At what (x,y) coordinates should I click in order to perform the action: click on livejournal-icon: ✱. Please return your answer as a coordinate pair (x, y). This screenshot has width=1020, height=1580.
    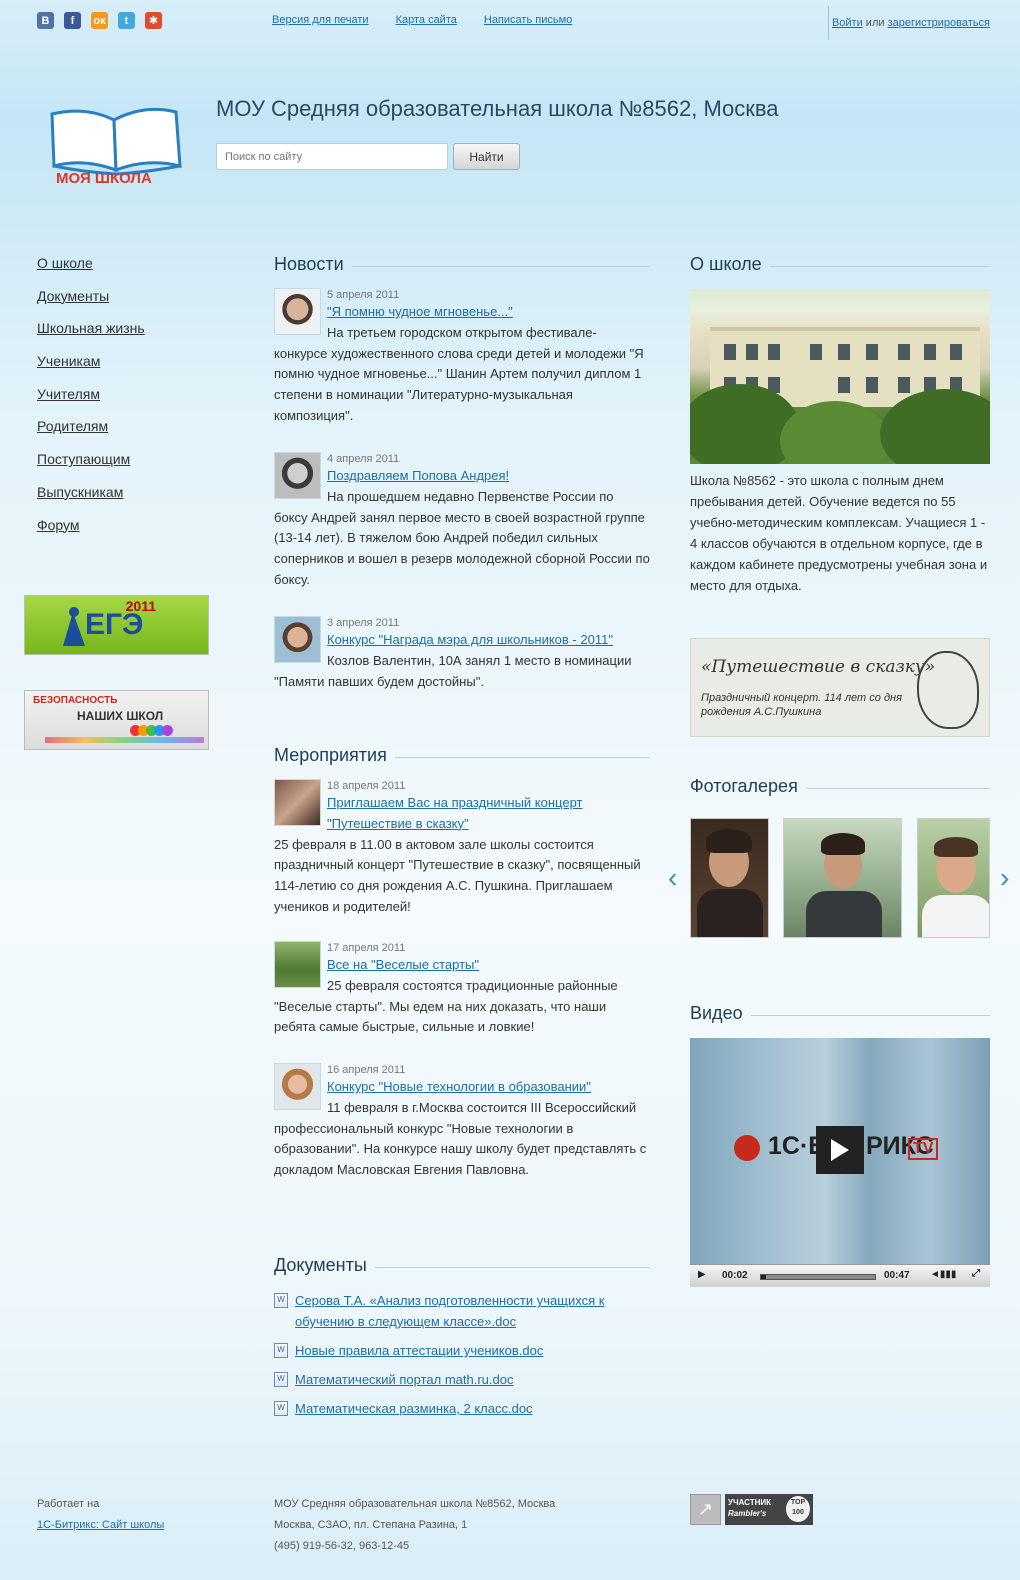
    Looking at the image, I should click on (153, 20).